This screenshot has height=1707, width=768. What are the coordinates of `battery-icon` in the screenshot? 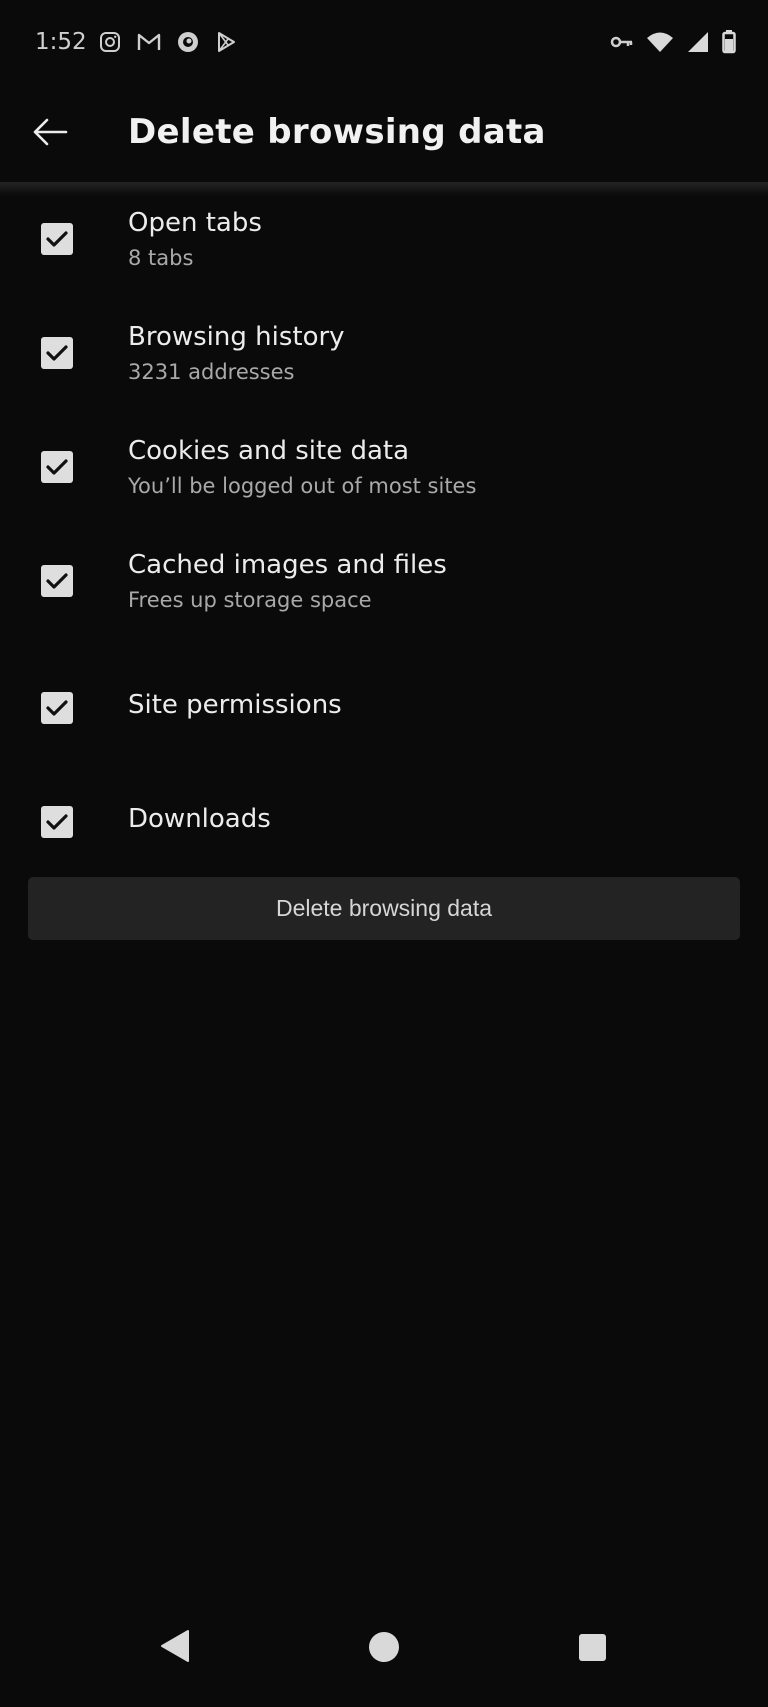 It's located at (729, 42).